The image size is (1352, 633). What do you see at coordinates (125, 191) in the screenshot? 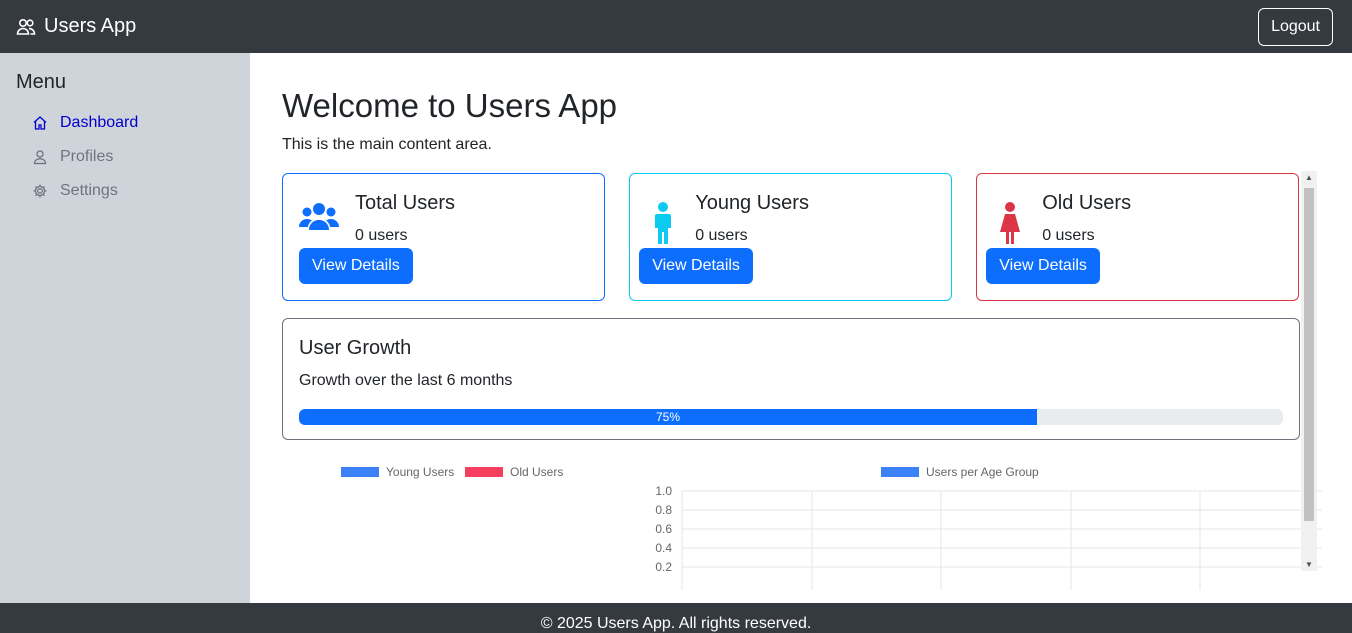
I see `sidebar-item-settings: Settings` at bounding box center [125, 191].